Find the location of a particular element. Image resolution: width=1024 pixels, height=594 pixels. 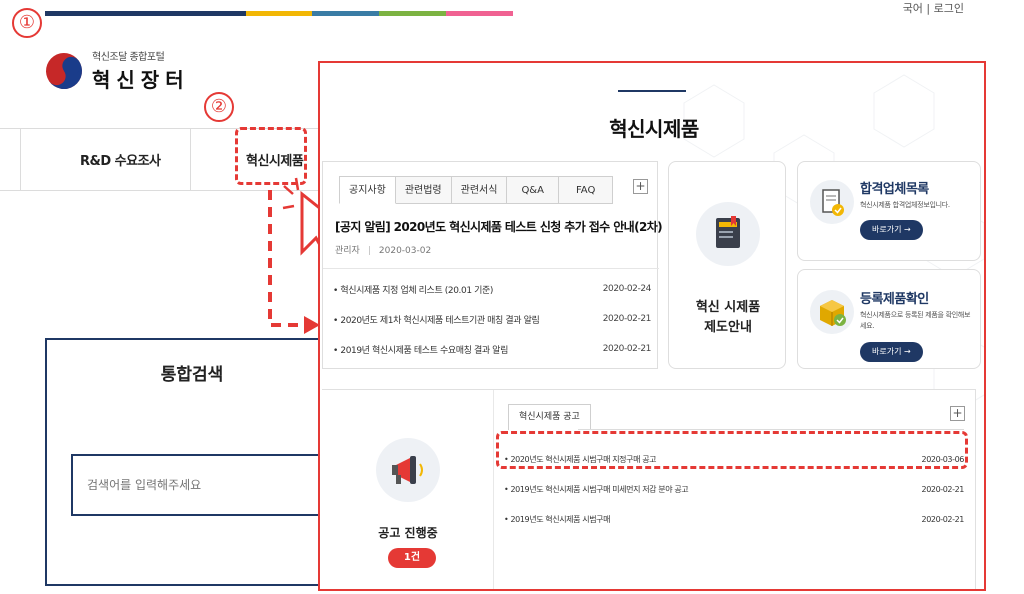

tab-forms: 관련서식 is located at coordinates (479, 190).